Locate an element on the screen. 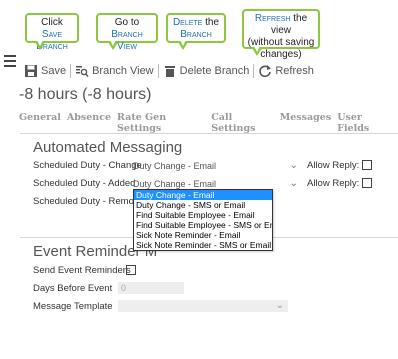 The width and height of the screenshot is (398, 359). message-template-label: Message Template is located at coordinates (73, 306).